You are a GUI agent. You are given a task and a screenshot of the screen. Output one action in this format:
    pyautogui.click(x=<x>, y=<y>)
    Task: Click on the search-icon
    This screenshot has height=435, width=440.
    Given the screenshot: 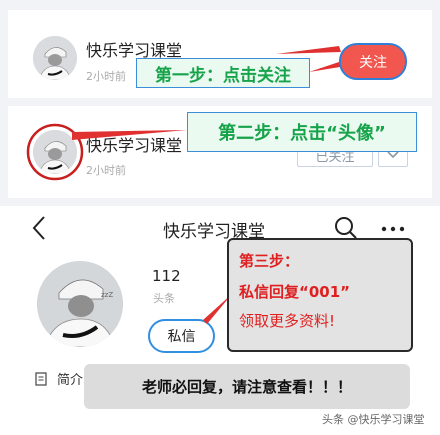 What is the action you would take?
    pyautogui.click(x=346, y=228)
    